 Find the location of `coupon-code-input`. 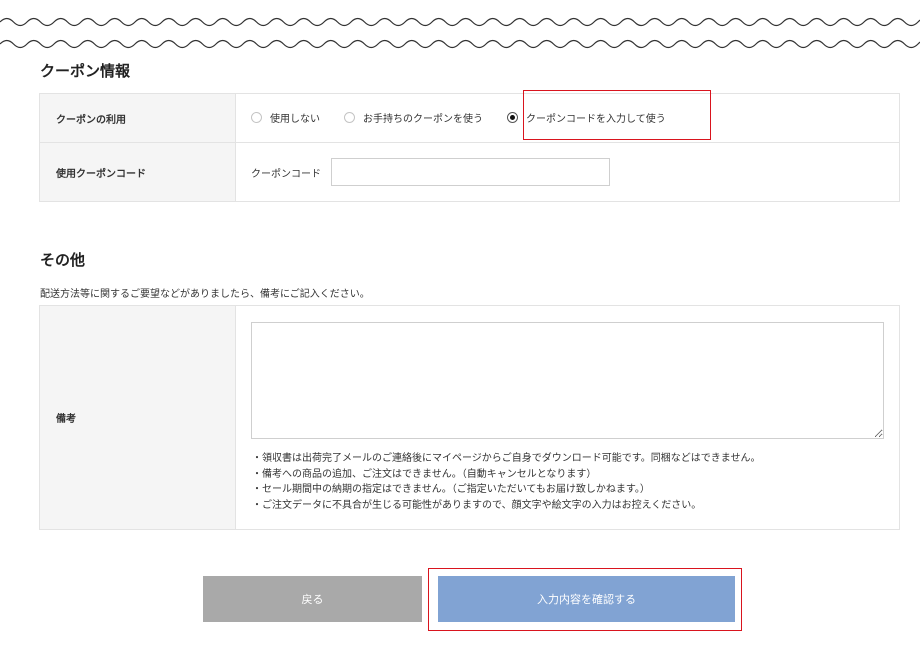

coupon-code-input is located at coordinates (470, 172).